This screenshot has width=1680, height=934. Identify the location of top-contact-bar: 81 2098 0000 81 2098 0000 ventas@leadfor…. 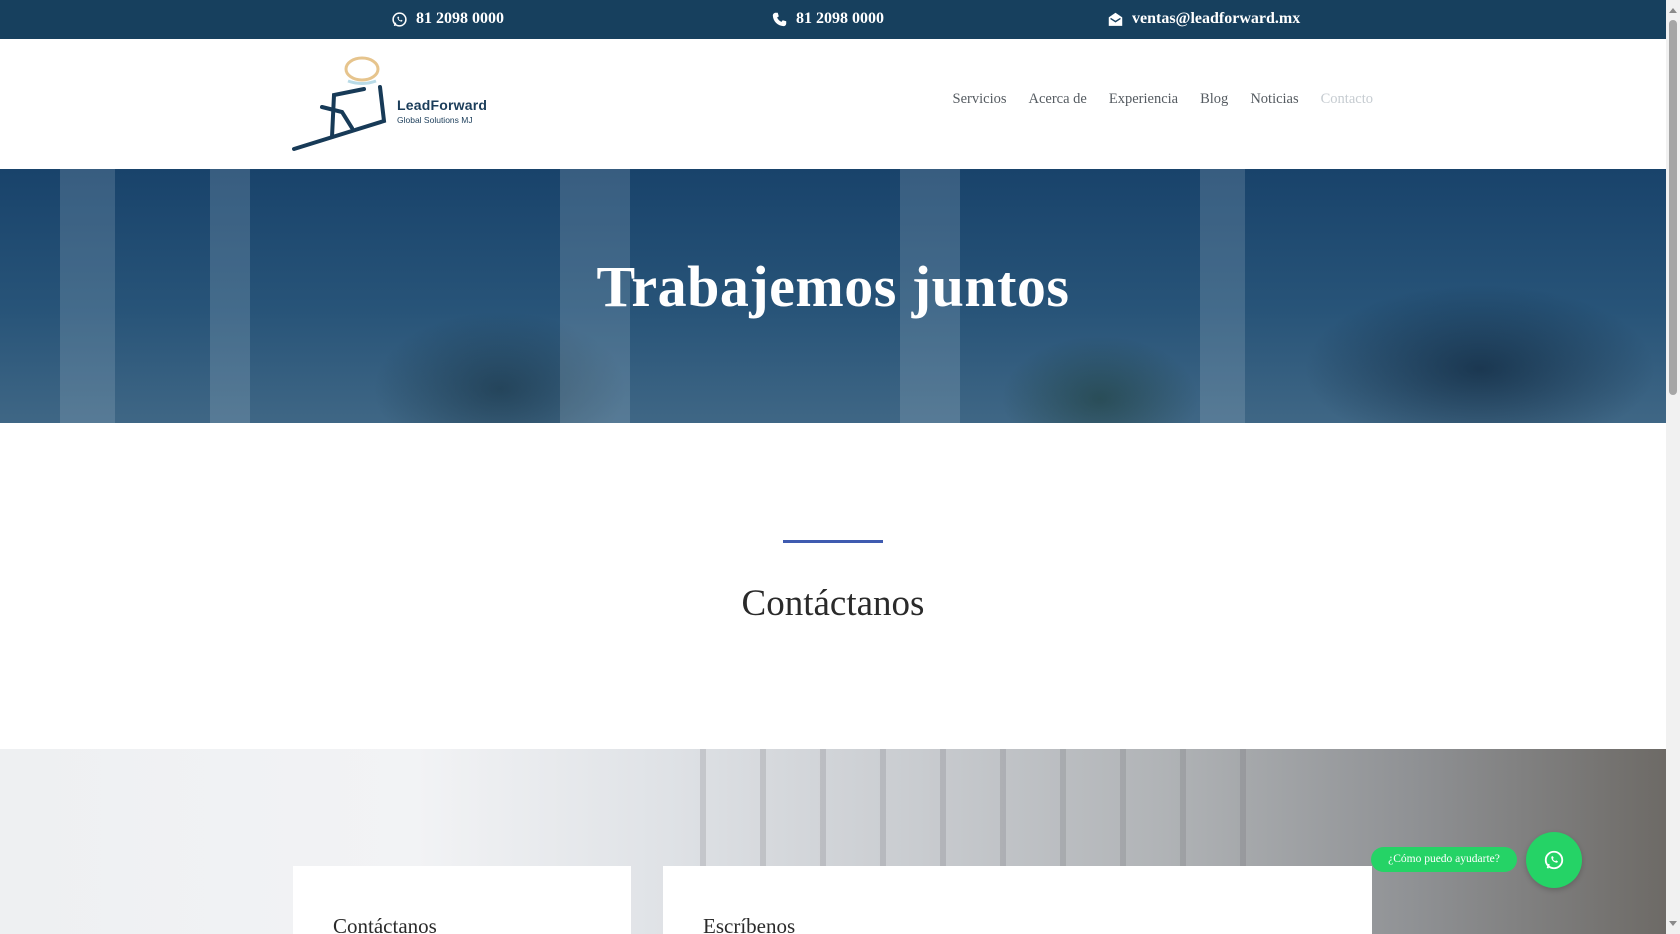
(833, 19).